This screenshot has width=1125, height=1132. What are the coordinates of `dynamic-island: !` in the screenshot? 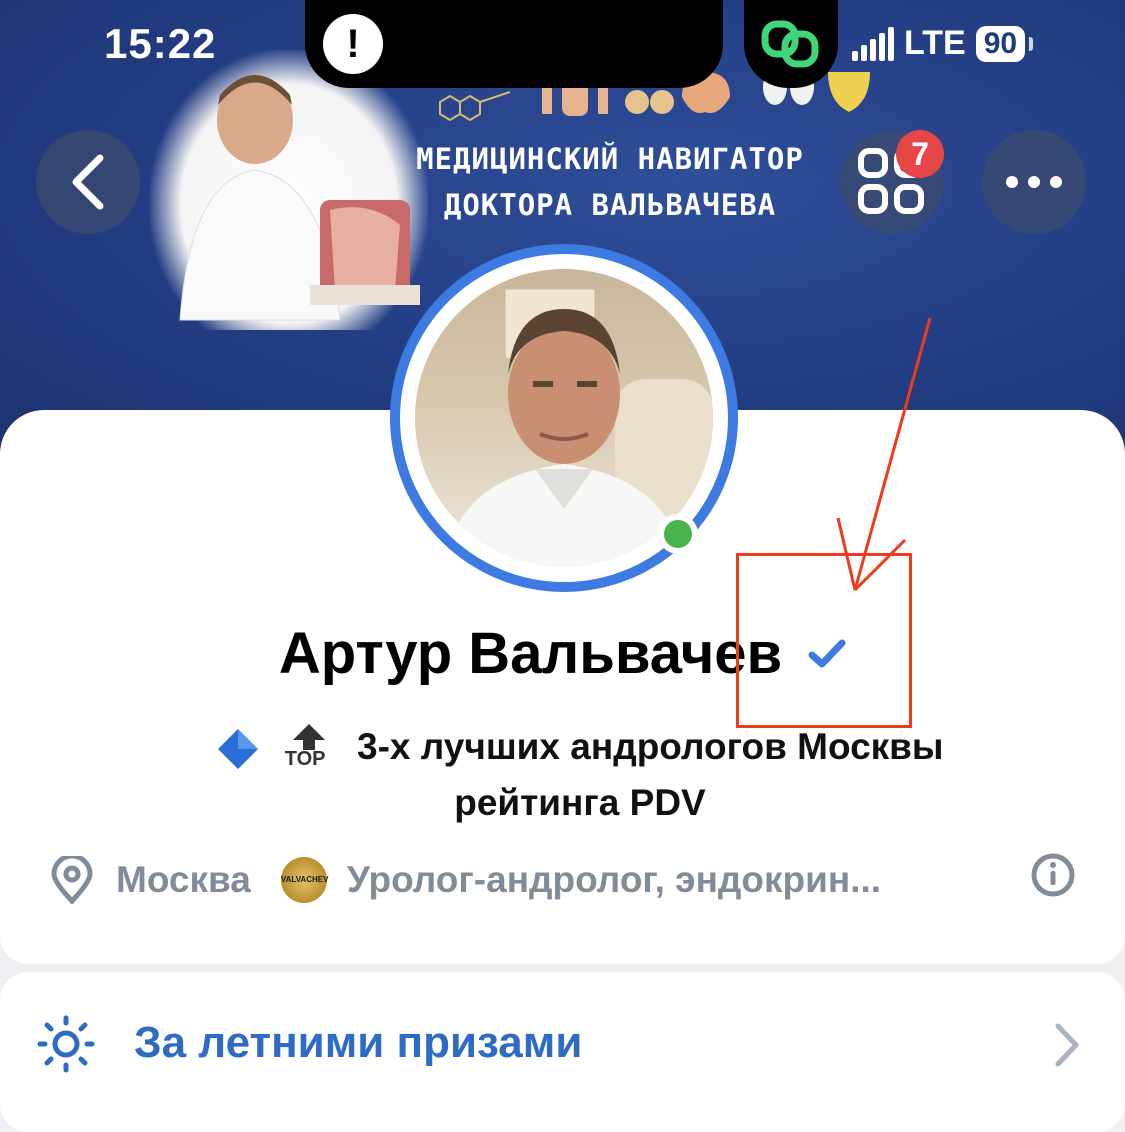 It's located at (514, 44).